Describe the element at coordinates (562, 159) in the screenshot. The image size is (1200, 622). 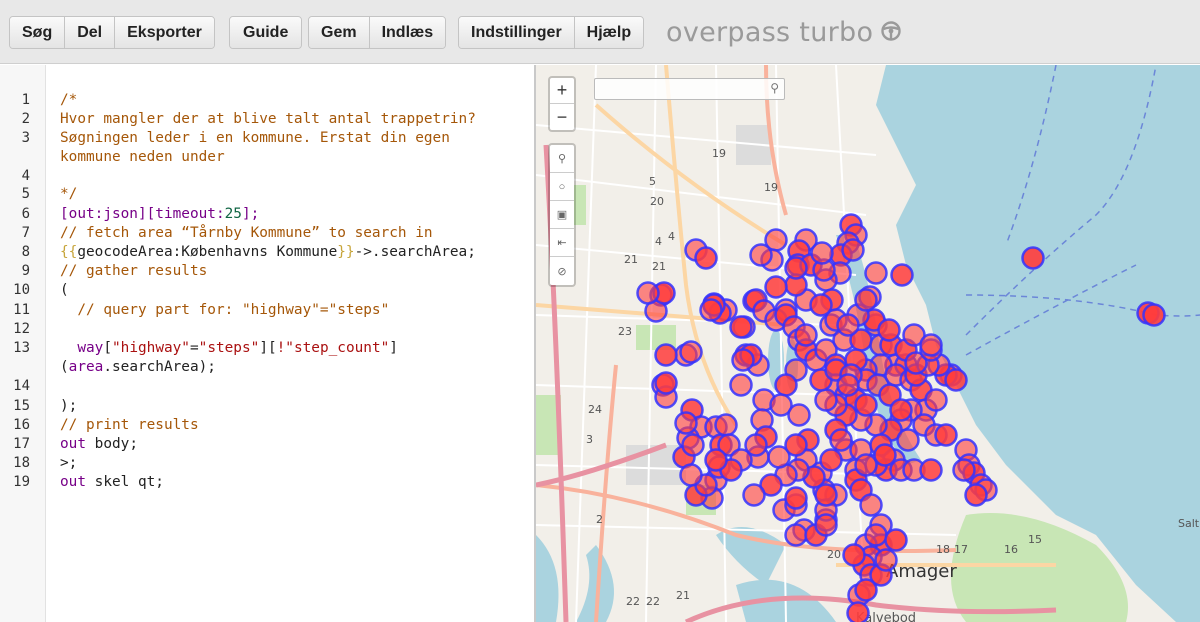
I see `search-icon: ⚲` at that location.